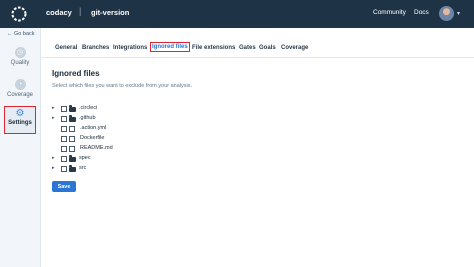 This screenshot has width=474, height=267. What do you see at coordinates (64, 186) in the screenshot?
I see `save-button: Save` at bounding box center [64, 186].